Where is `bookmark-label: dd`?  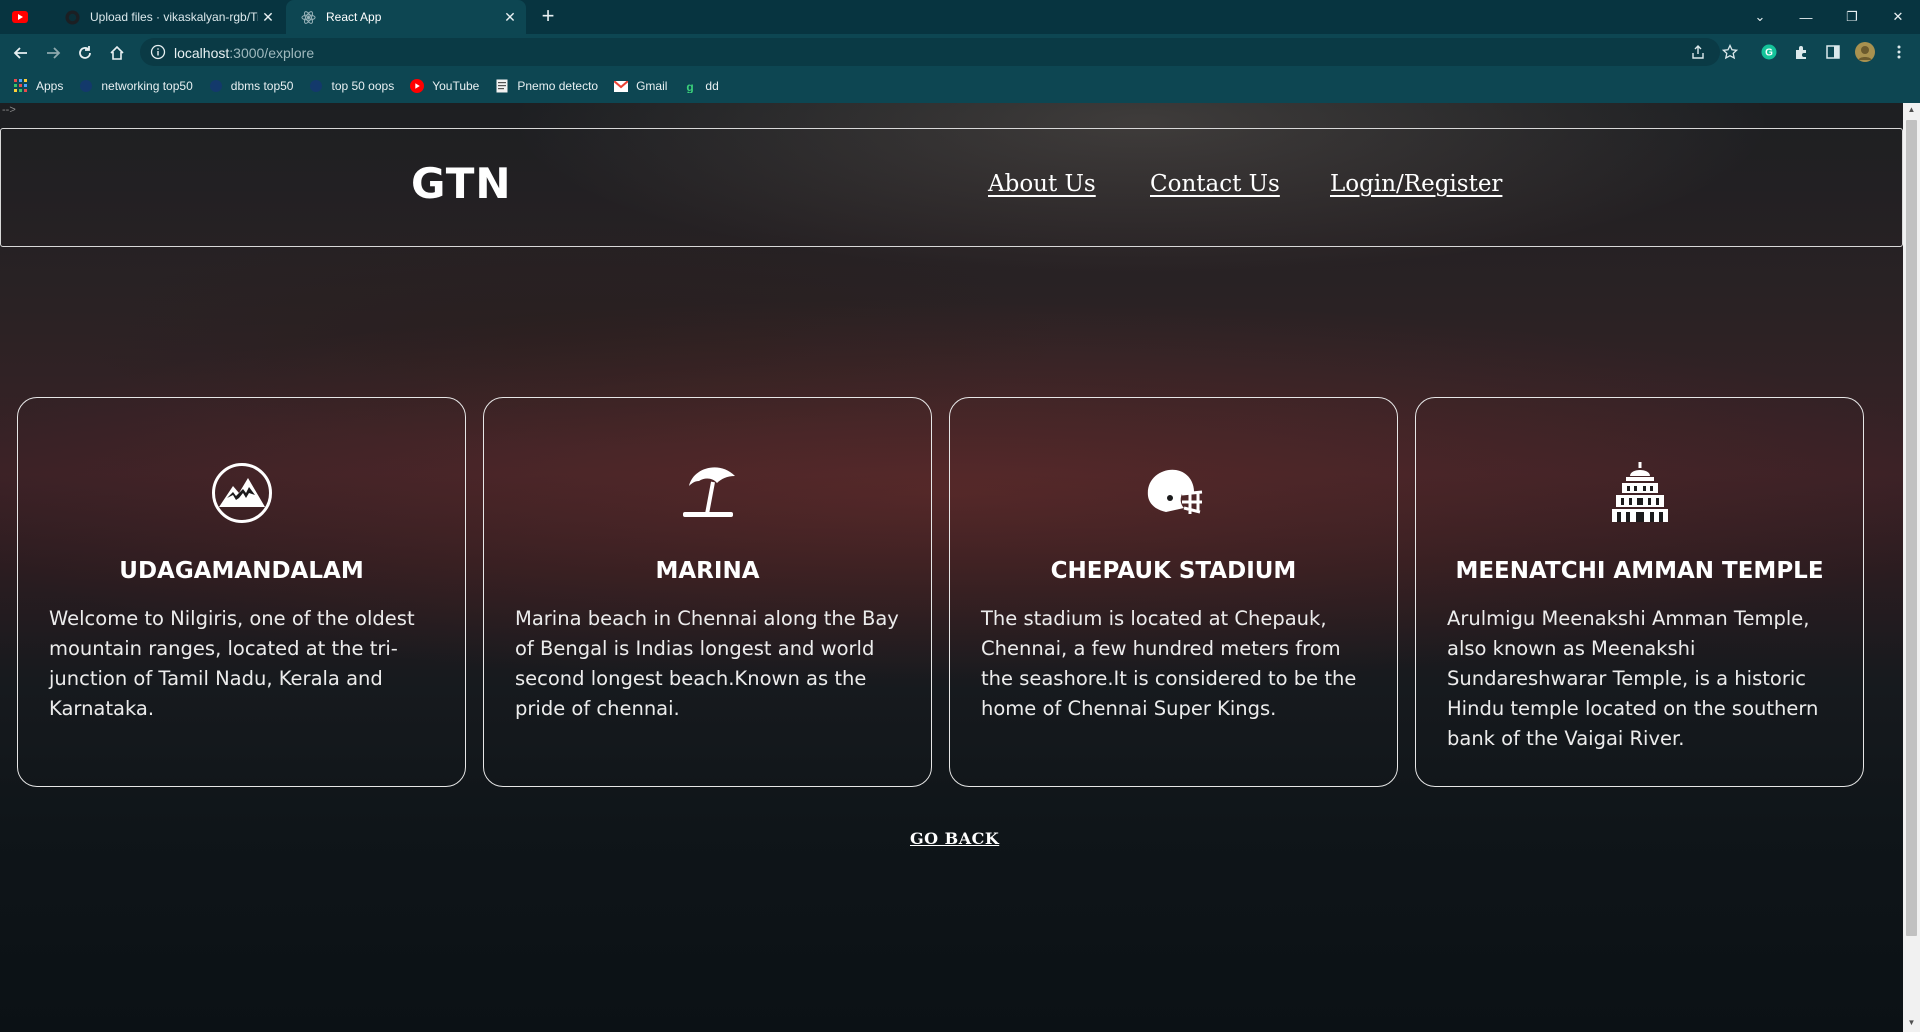 bookmark-label: dd is located at coordinates (712, 86).